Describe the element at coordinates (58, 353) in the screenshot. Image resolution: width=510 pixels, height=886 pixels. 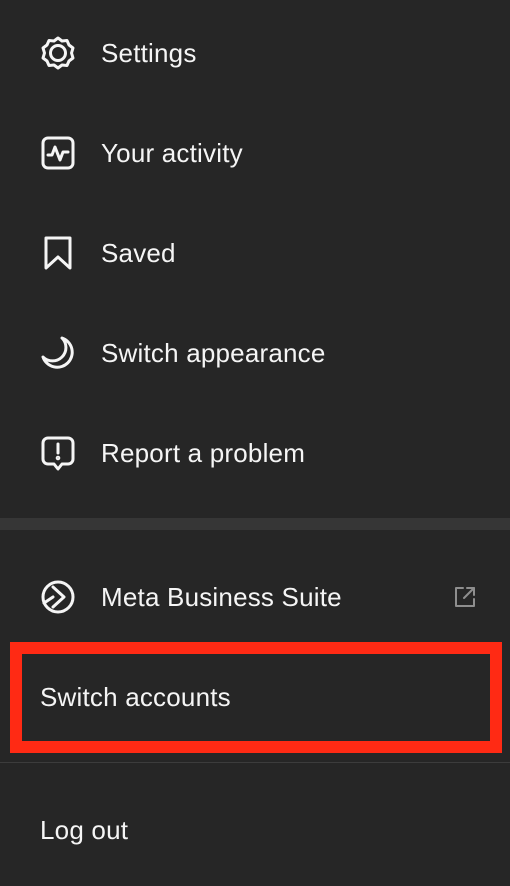
I see `moon-icon` at that location.